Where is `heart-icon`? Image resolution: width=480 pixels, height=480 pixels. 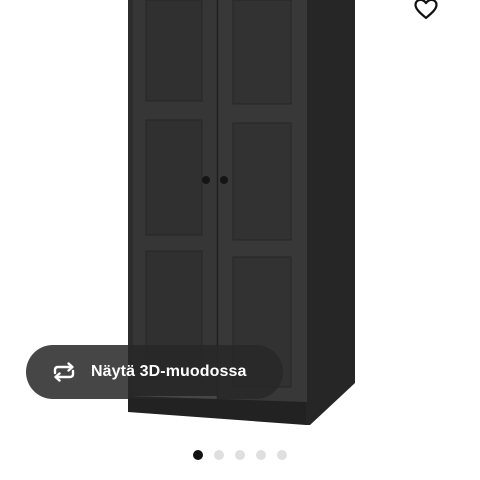 heart-icon is located at coordinates (426, 13).